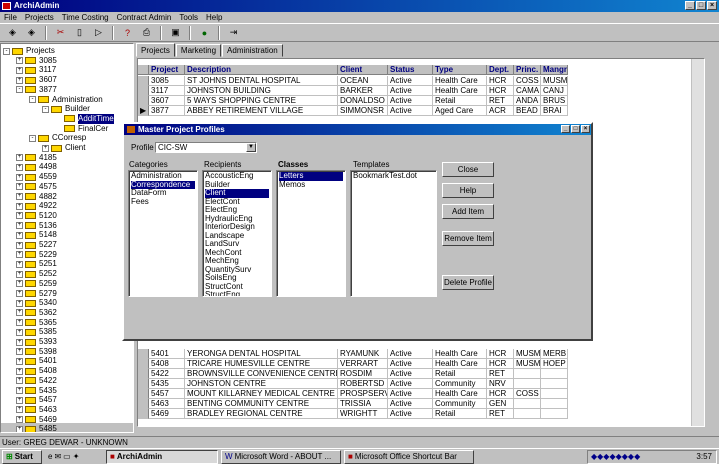  What do you see at coordinates (155, 50) in the screenshot?
I see `tab-projects: Projects` at bounding box center [155, 50].